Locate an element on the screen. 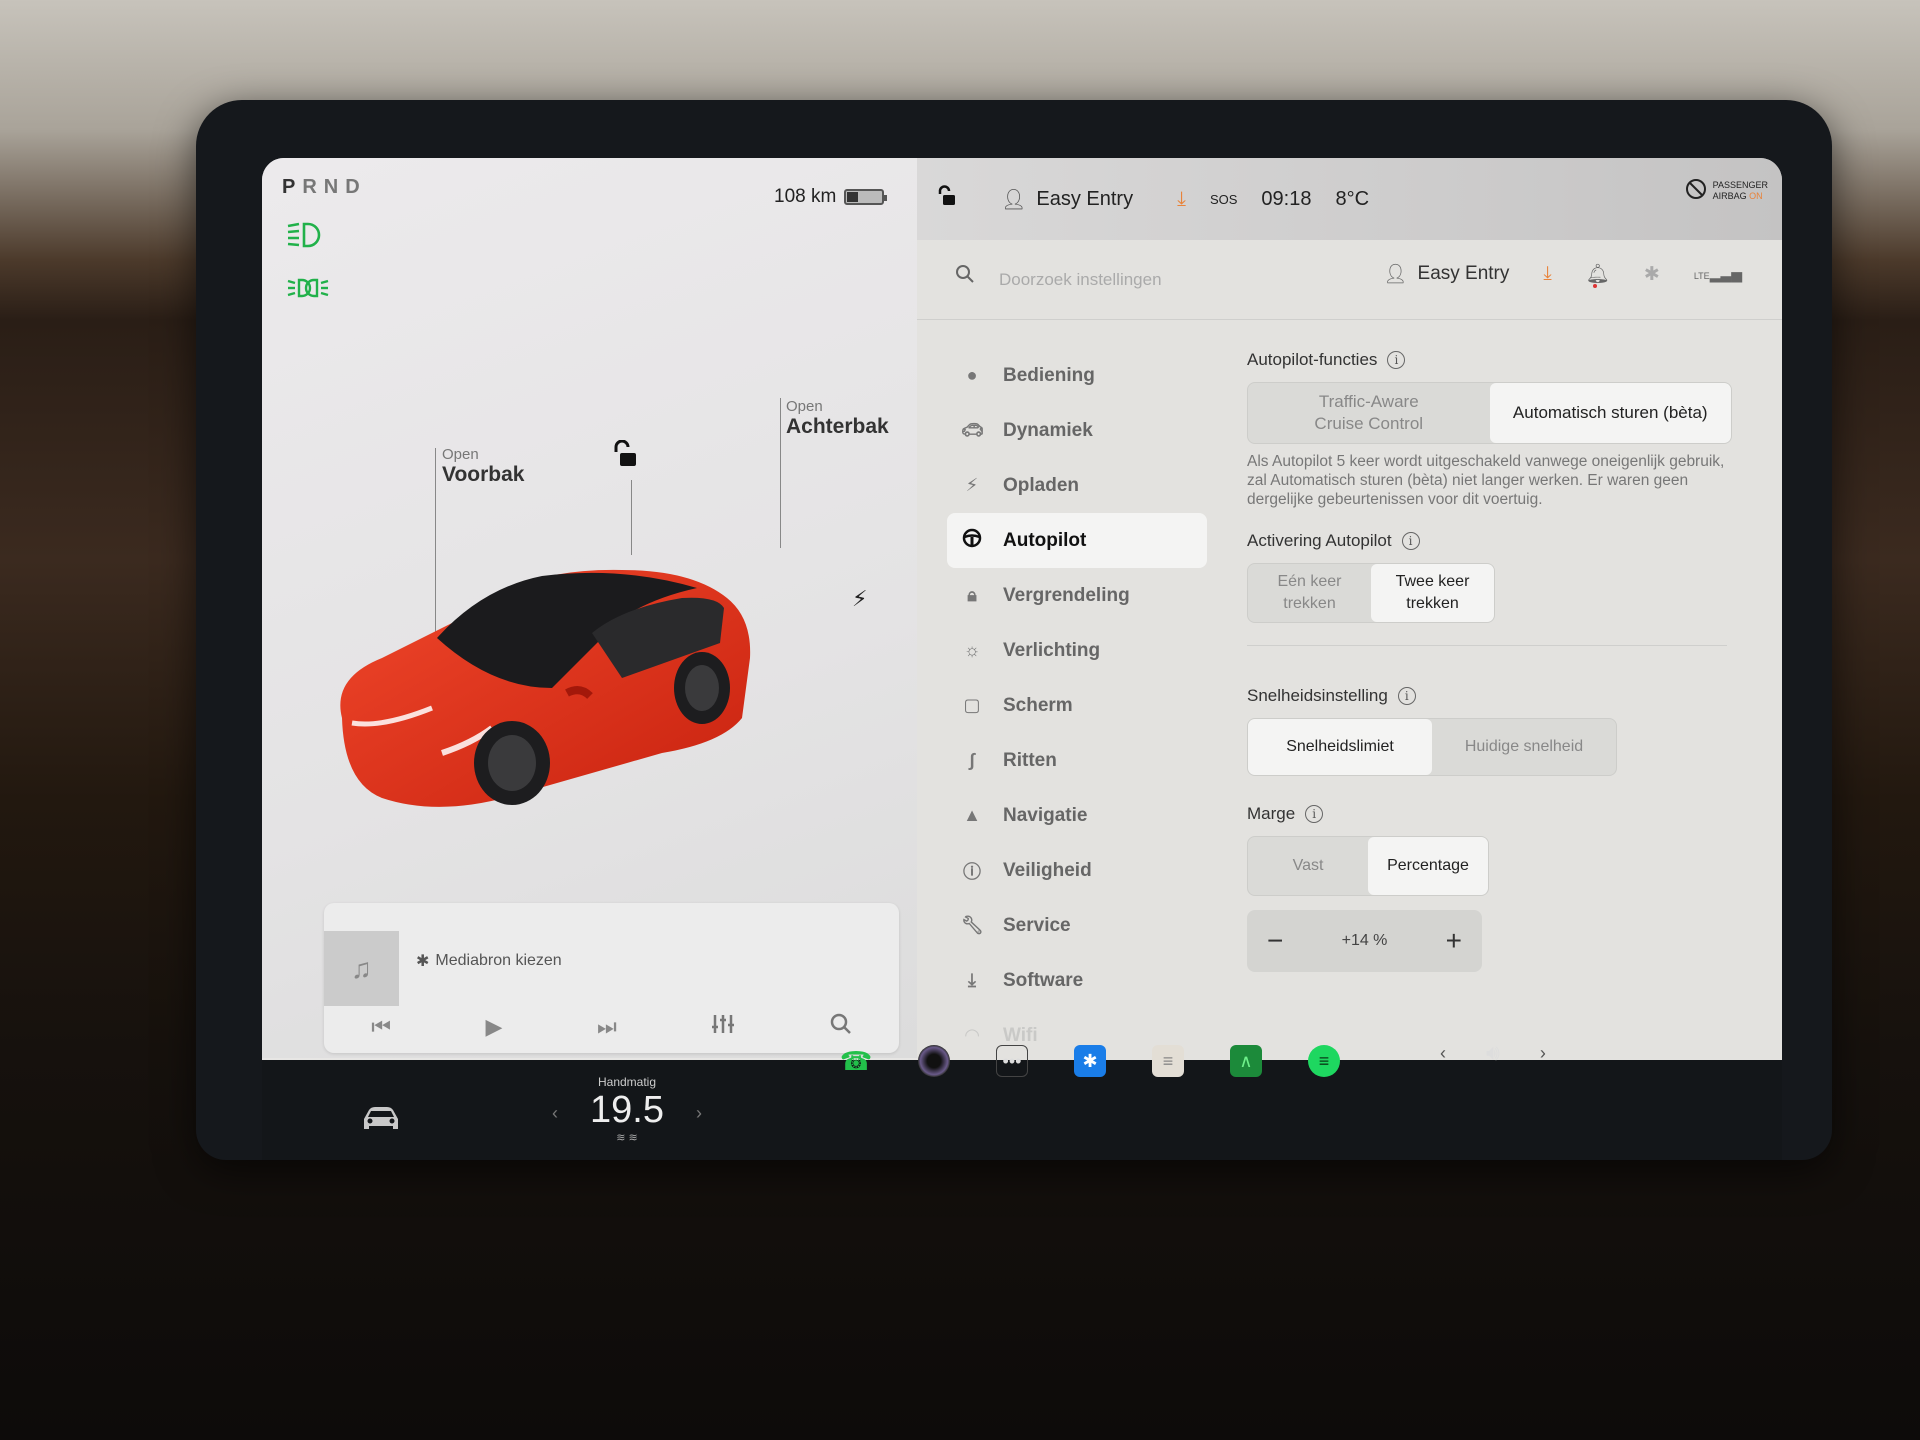  search-icon is located at coordinates (965, 277).